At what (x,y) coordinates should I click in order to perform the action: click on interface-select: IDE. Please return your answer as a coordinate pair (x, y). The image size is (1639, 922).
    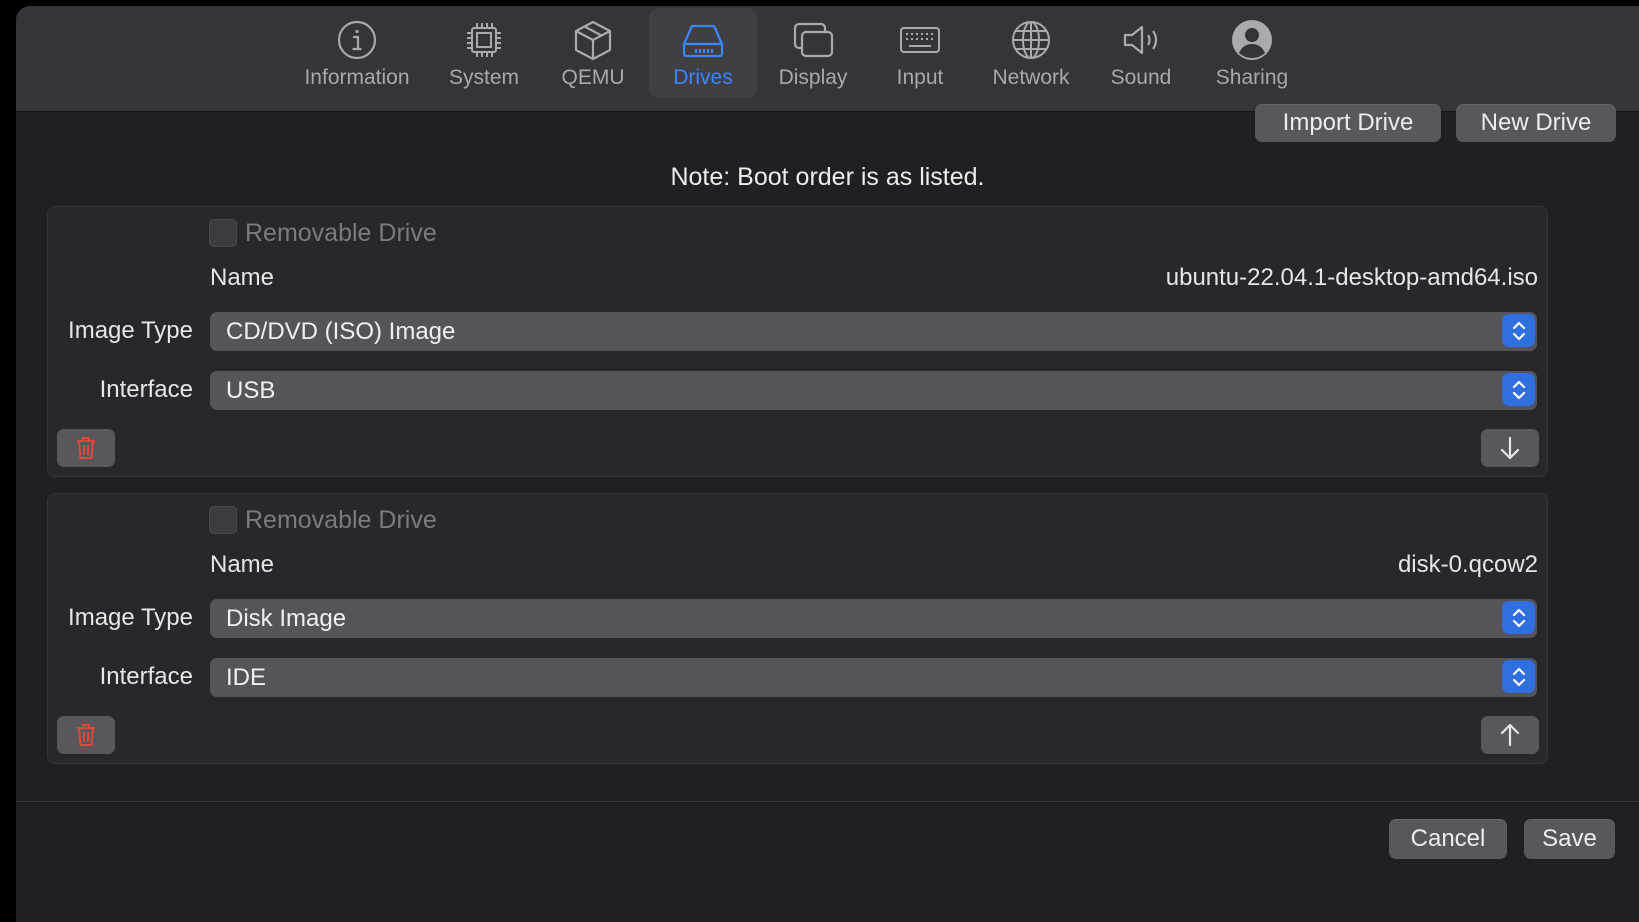
    Looking at the image, I should click on (873, 677).